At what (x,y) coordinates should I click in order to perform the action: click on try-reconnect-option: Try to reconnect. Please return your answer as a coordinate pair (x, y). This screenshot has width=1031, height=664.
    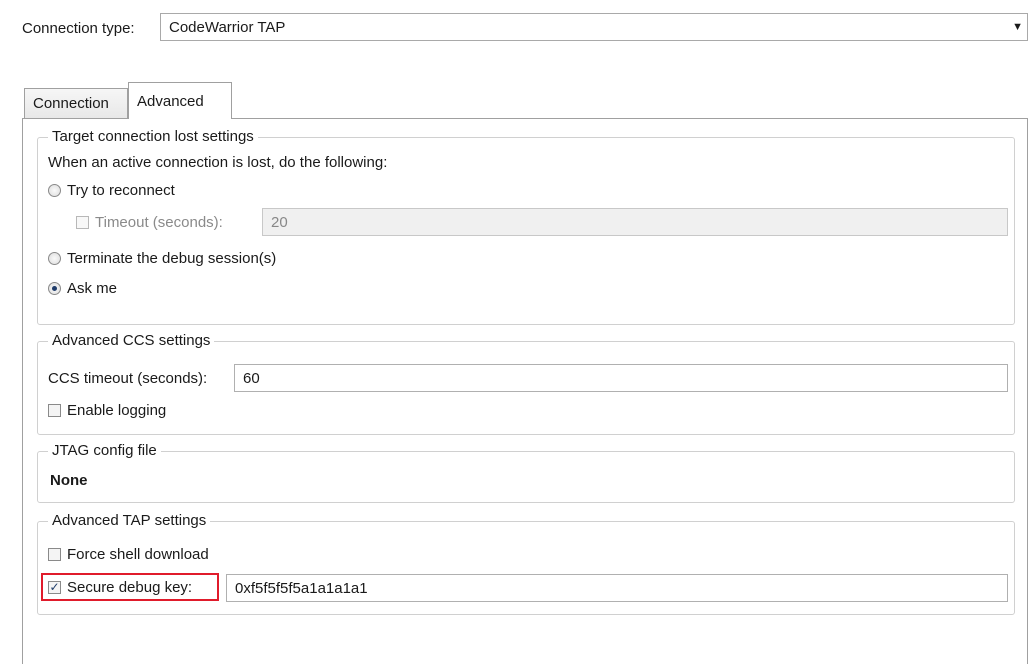
    Looking at the image, I should click on (111, 190).